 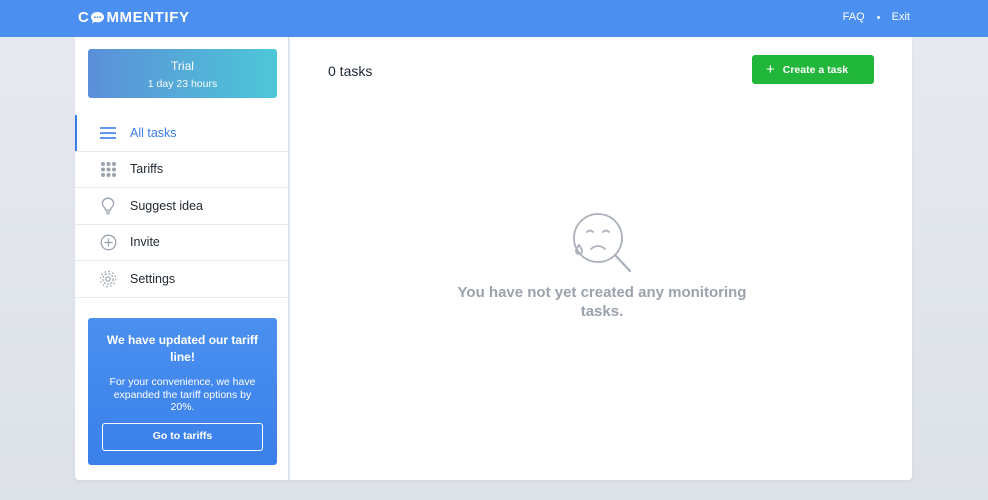 What do you see at coordinates (181, 170) in the screenshot?
I see `sidebar-item-tariffs: Tariffs` at bounding box center [181, 170].